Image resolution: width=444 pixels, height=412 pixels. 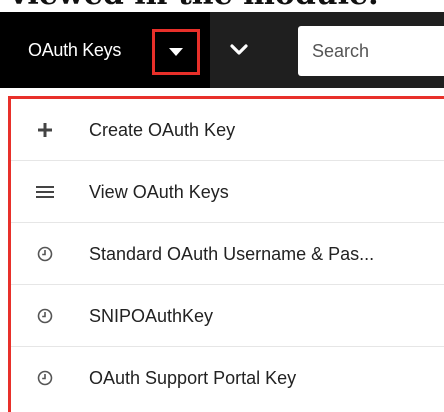 What do you see at coordinates (371, 51) in the screenshot?
I see `search-input: Search` at bounding box center [371, 51].